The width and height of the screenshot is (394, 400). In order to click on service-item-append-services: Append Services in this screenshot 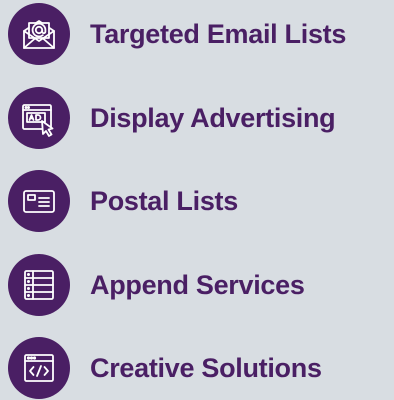, I will do `click(156, 285)`.